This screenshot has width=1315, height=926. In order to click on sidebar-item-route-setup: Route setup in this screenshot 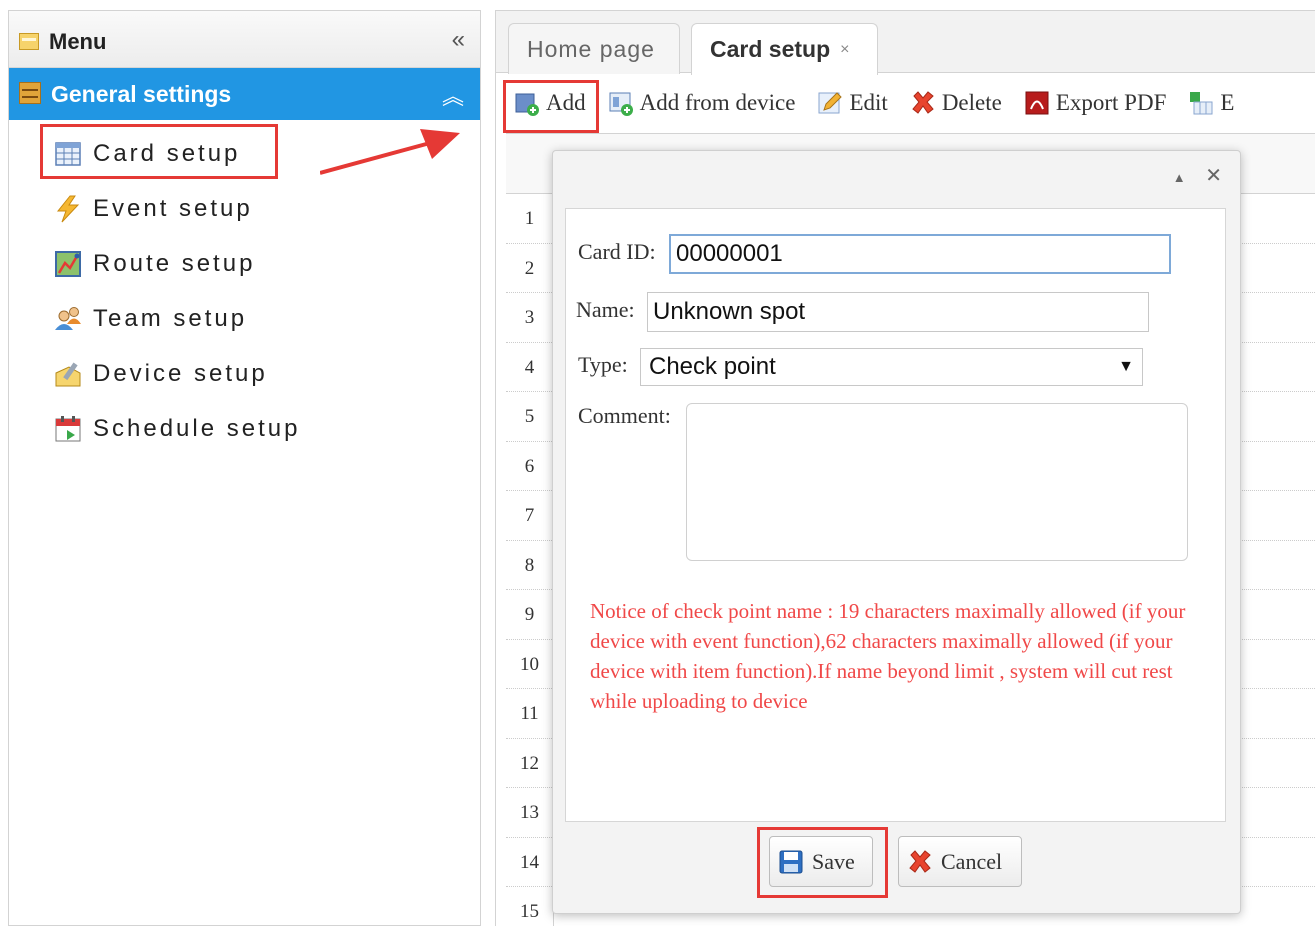, I will do `click(154, 264)`.